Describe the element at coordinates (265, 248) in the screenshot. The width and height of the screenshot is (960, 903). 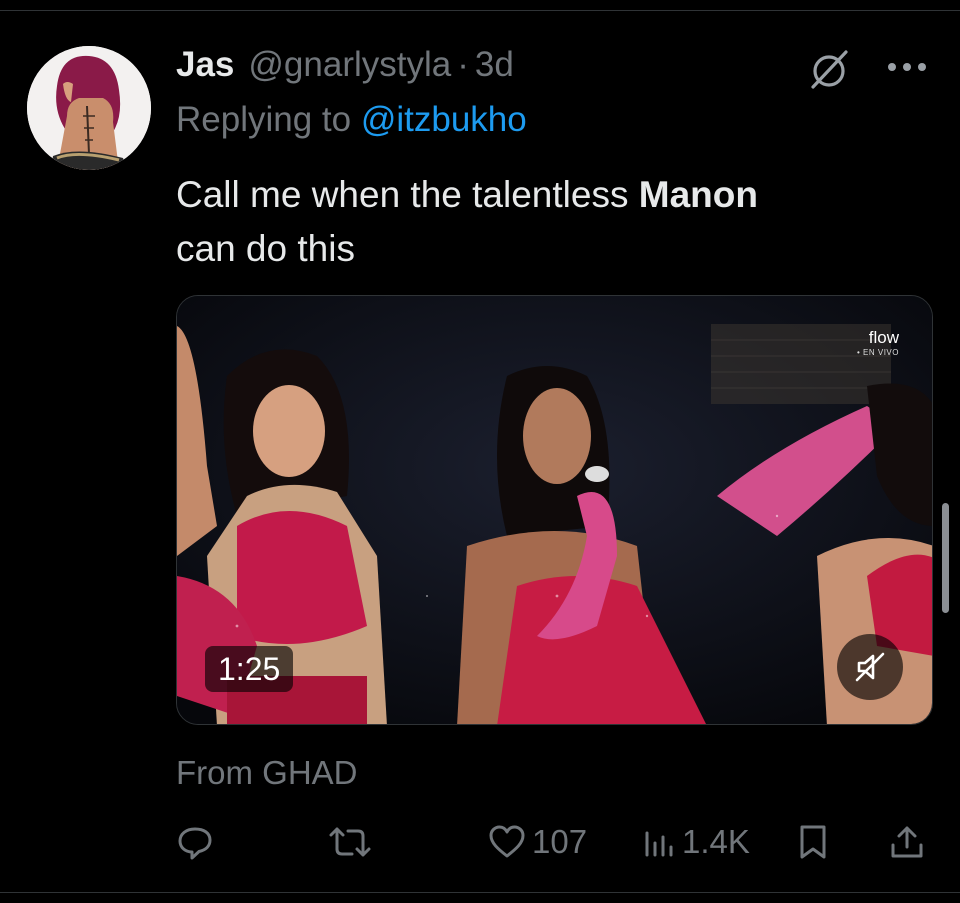
I see `tweet-text-part-2: can do this` at that location.